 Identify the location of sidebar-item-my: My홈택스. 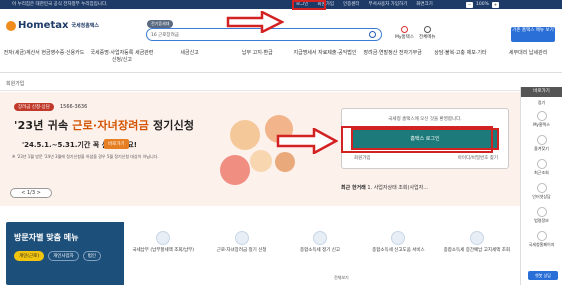
(541, 119).